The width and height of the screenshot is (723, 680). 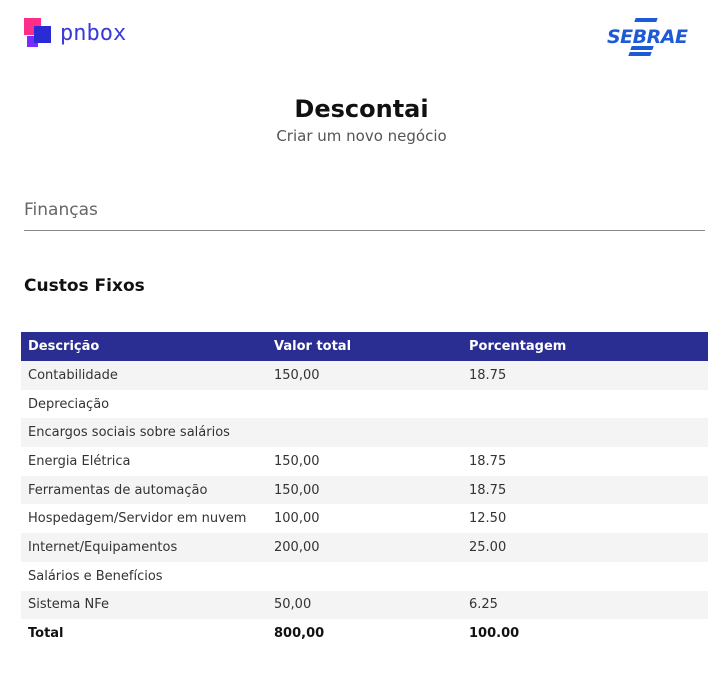 What do you see at coordinates (144, 490) in the screenshot?
I see `description-cell: Ferramentas de automação` at bounding box center [144, 490].